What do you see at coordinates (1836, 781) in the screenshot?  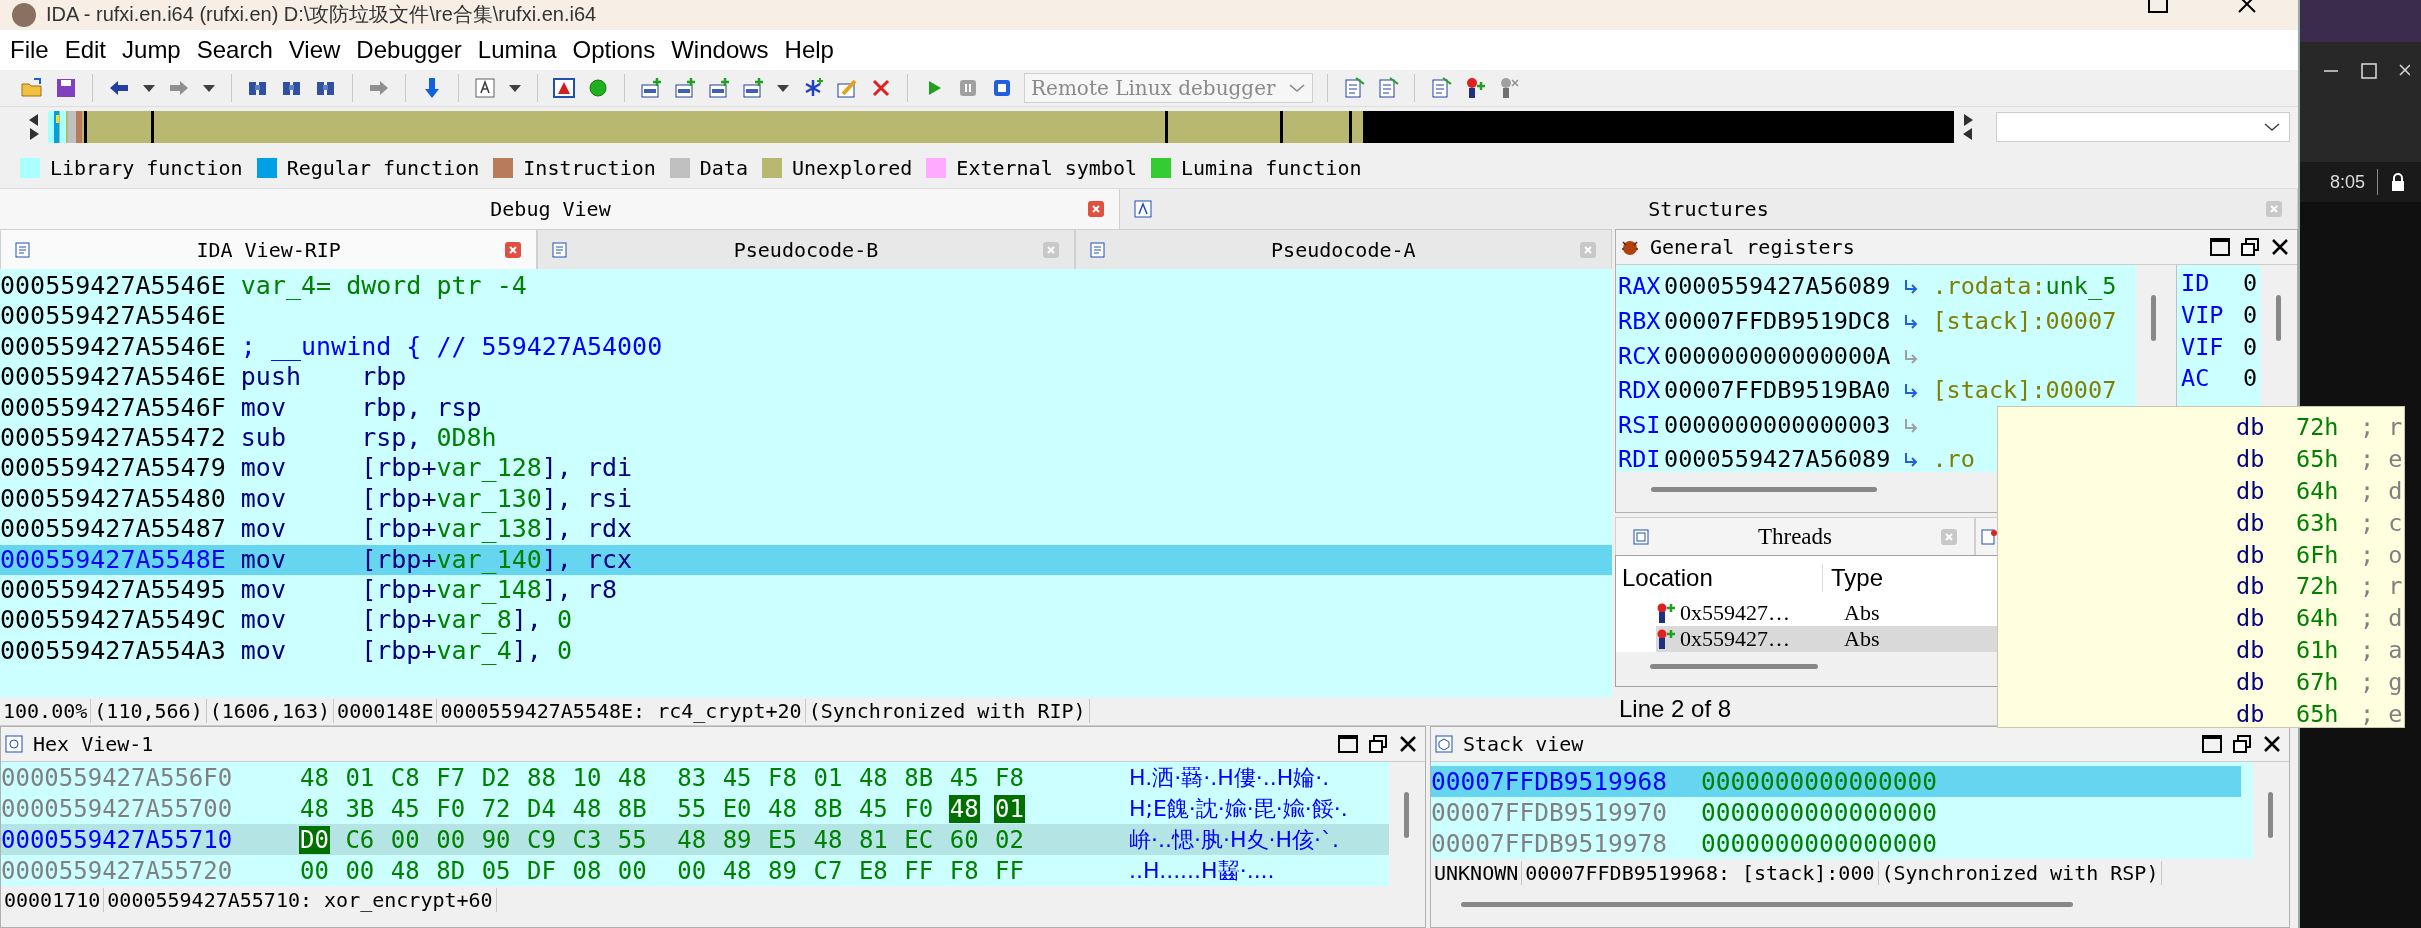 I see `stack-row: 00007FFDB9519968 0000000000000000` at bounding box center [1836, 781].